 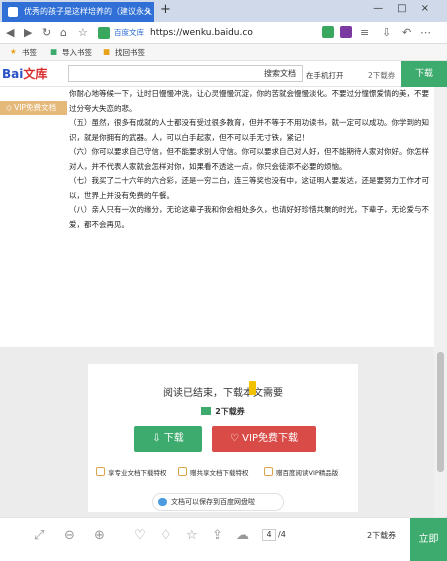 I want to click on back-icon: ◀, so click(x=10, y=32).